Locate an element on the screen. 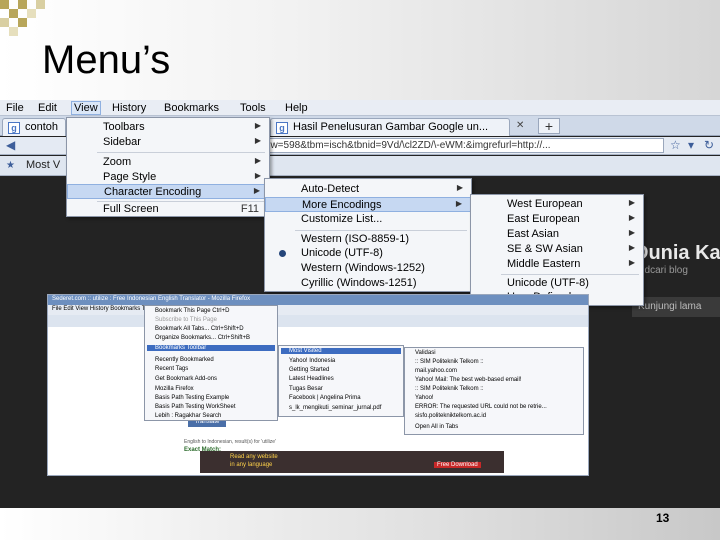 The width and height of the screenshot is (720, 540). mini-menu-item: Bookmark All Tabs... Ctrl+Shift+D is located at coordinates (199, 329).